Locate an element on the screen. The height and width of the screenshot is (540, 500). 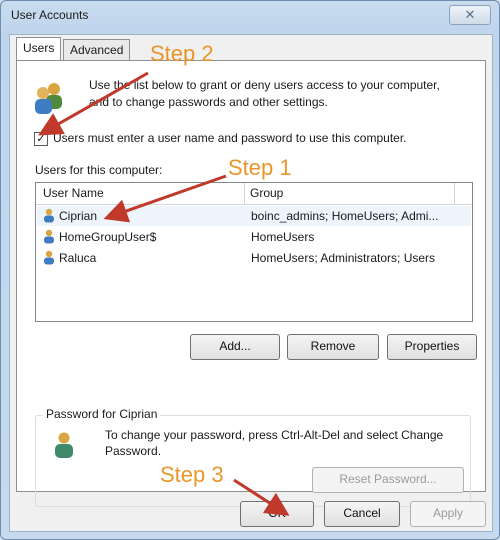
listview-header: User Name Group is located at coordinates (254, 194).